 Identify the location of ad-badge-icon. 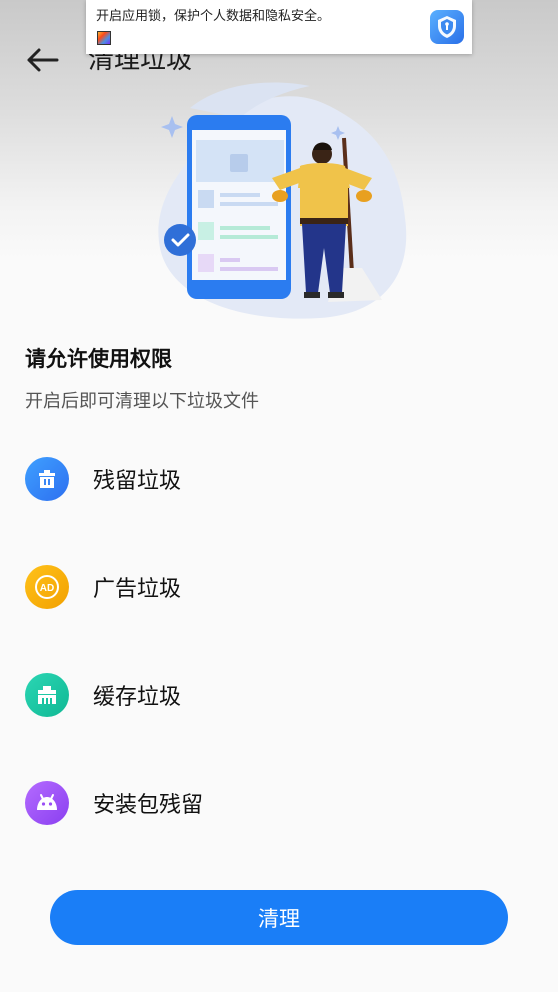
(104, 38).